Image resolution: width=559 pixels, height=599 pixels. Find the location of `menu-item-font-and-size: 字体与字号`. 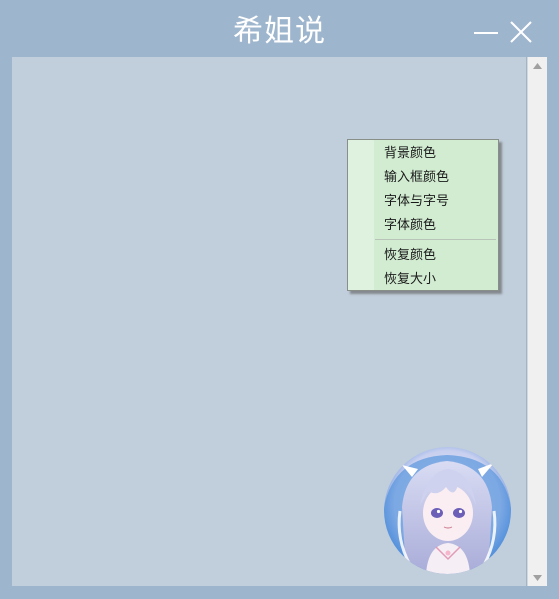

menu-item-font-and-size: 字体与字号 is located at coordinates (423, 201).